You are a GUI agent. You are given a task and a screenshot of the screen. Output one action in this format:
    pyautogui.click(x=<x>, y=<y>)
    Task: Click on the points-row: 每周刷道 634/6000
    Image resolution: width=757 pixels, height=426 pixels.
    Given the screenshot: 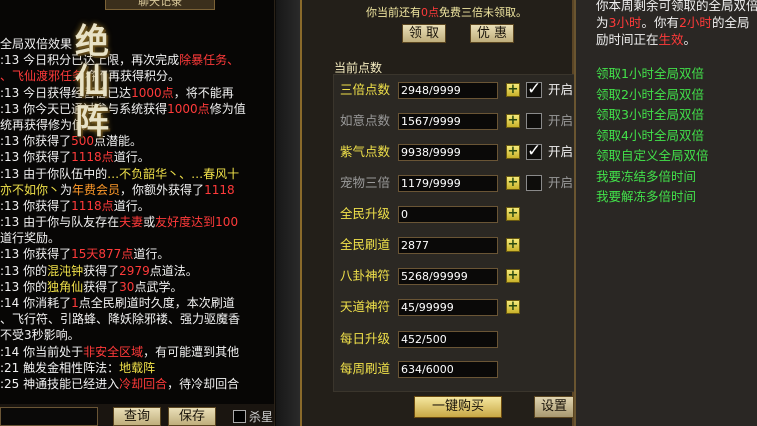 What is the action you would take?
    pyautogui.click(x=464, y=369)
    